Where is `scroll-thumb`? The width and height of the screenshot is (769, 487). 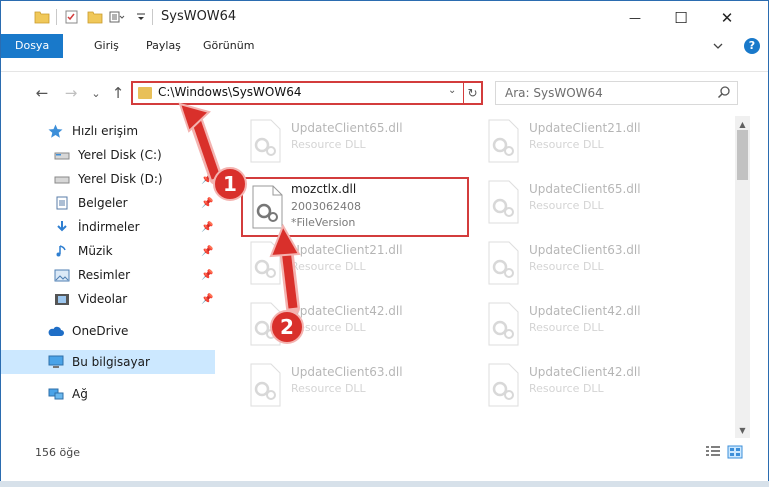
scroll-thumb is located at coordinates (742, 155).